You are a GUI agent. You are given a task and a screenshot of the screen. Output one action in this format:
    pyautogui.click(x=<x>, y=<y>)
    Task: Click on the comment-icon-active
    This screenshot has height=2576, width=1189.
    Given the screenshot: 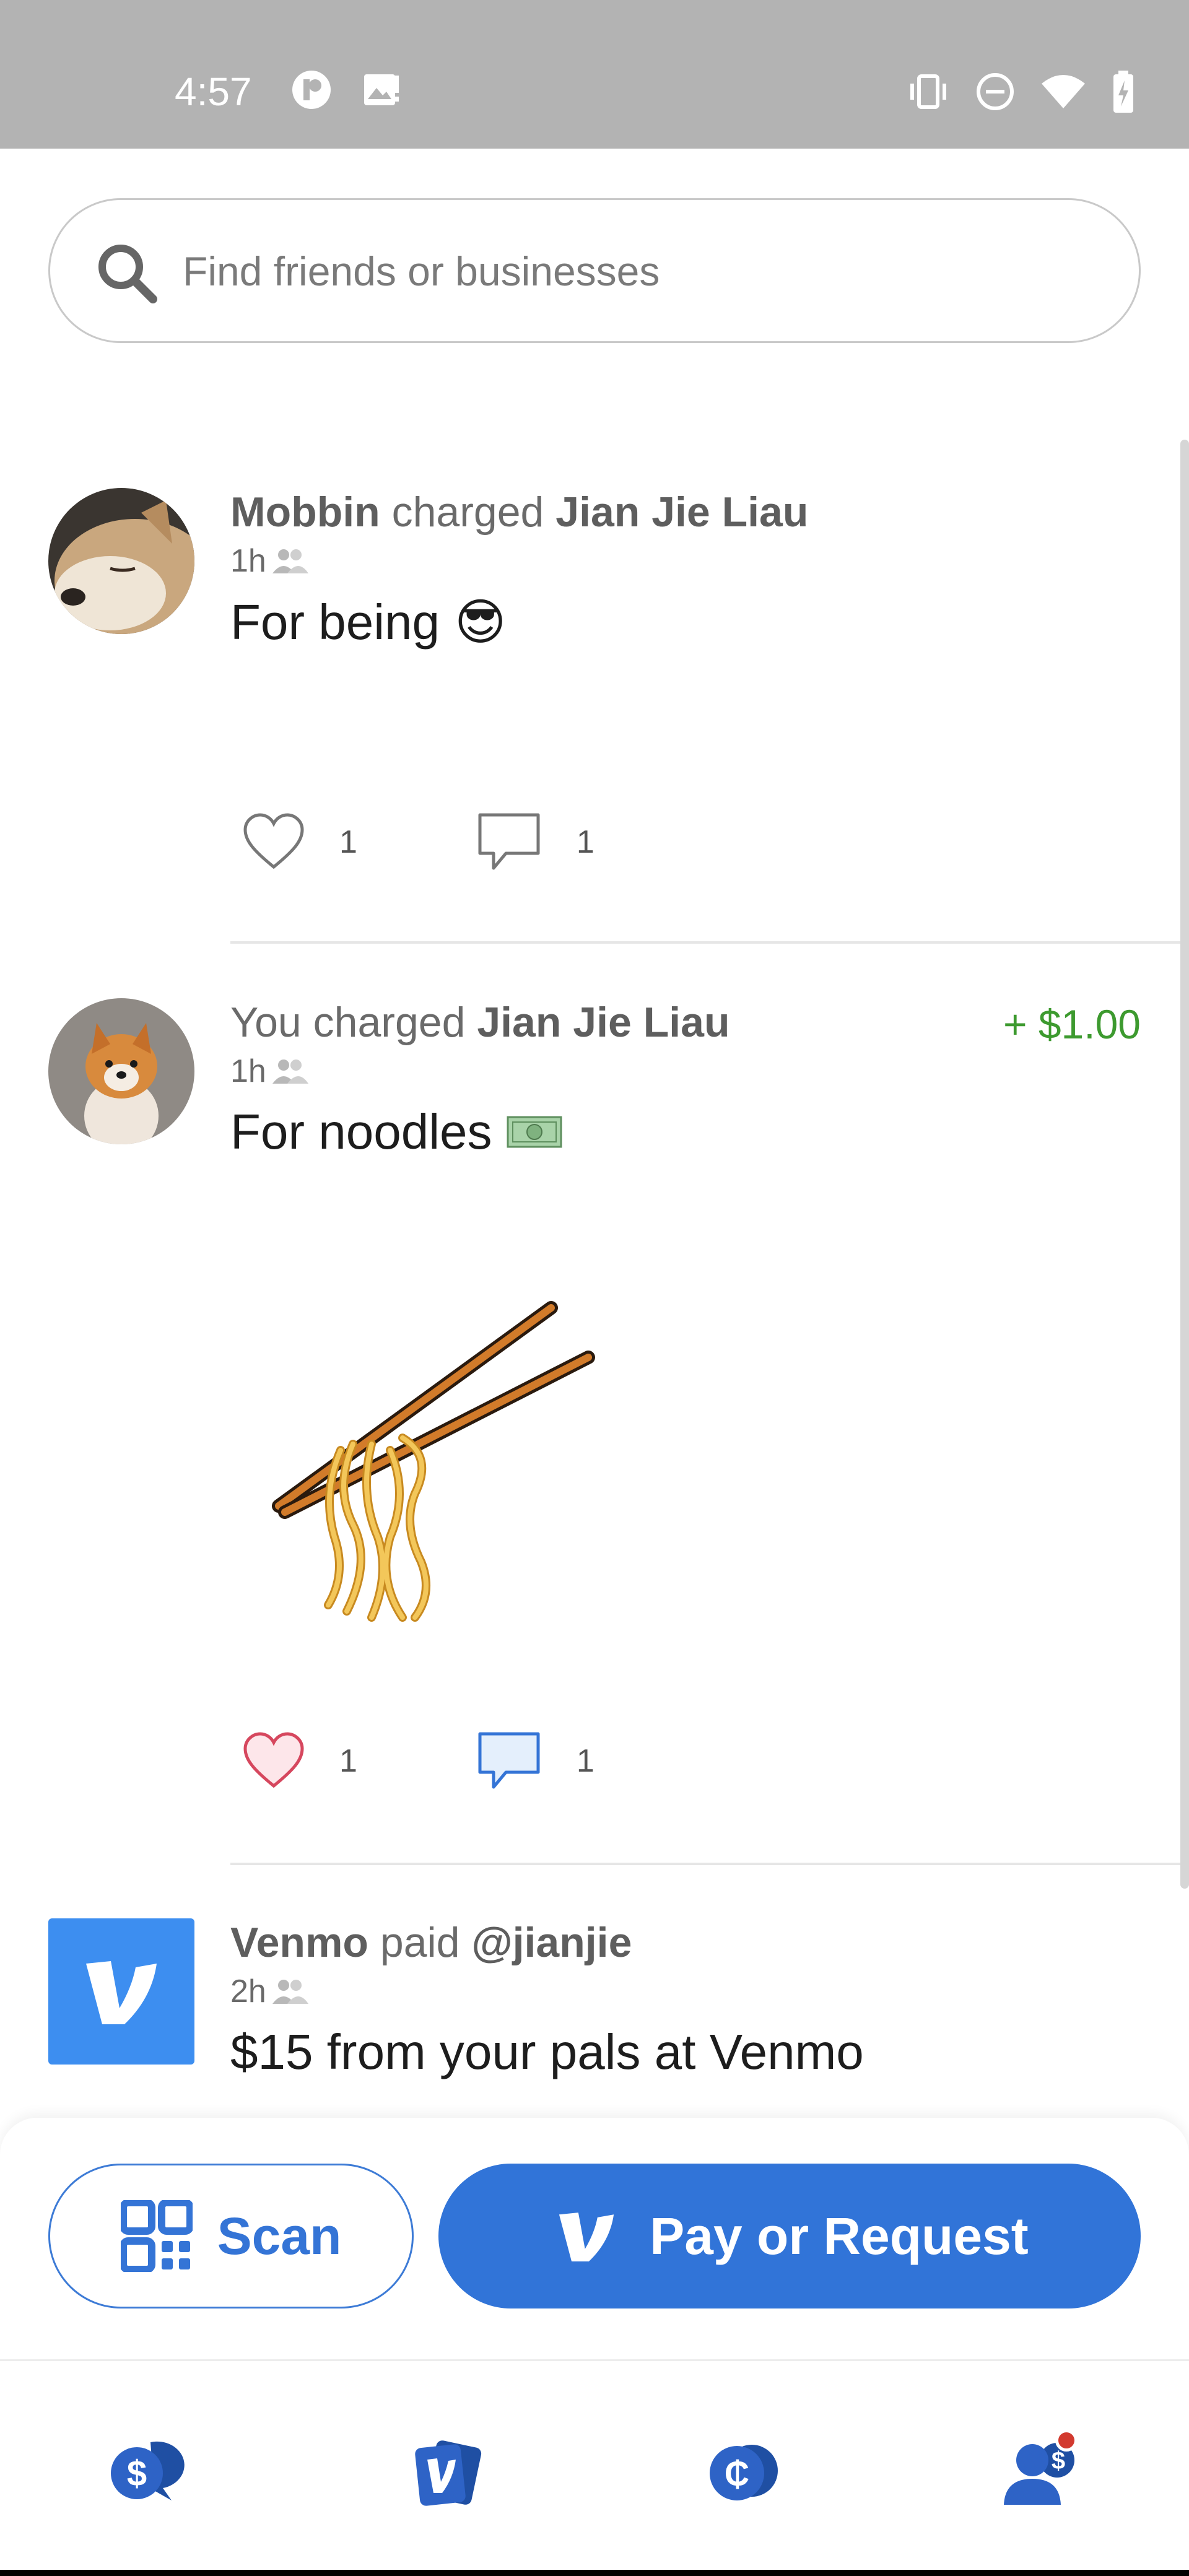 What is the action you would take?
    pyautogui.click(x=509, y=1760)
    